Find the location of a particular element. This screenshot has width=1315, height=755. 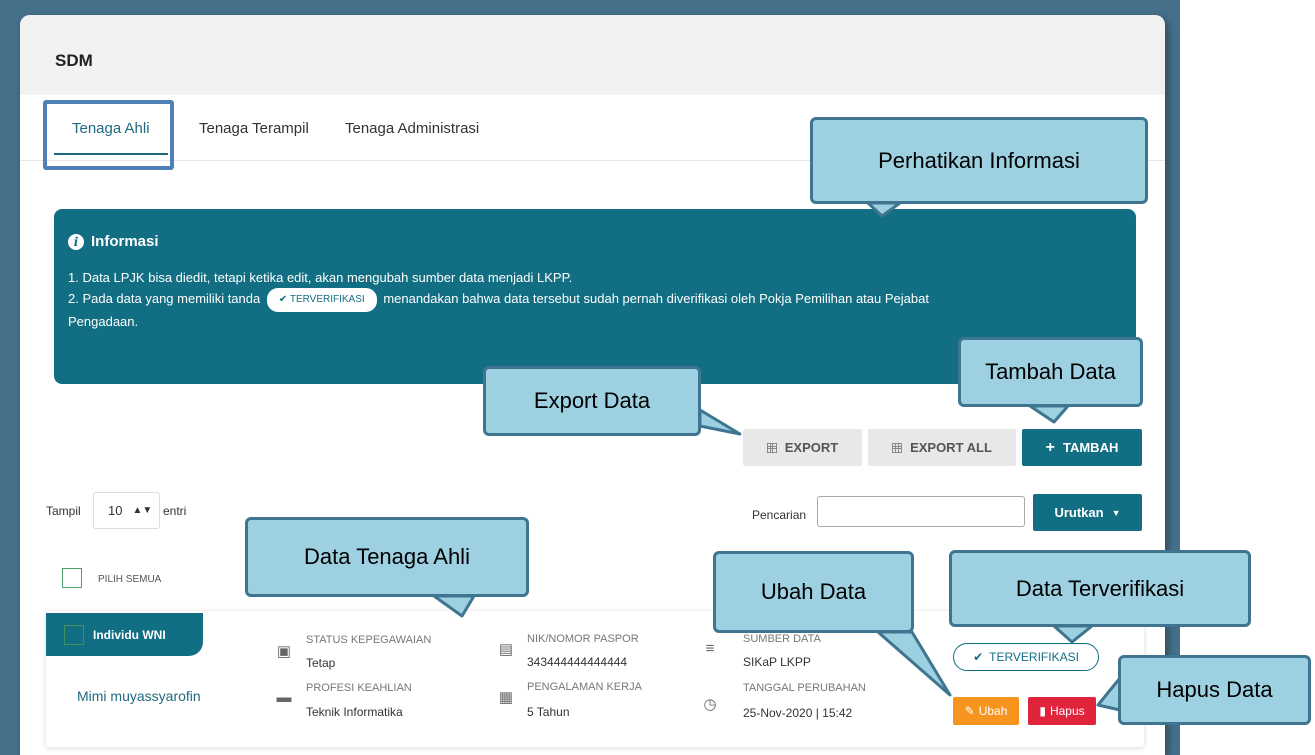

show-label: Tampil is located at coordinates (63, 511).